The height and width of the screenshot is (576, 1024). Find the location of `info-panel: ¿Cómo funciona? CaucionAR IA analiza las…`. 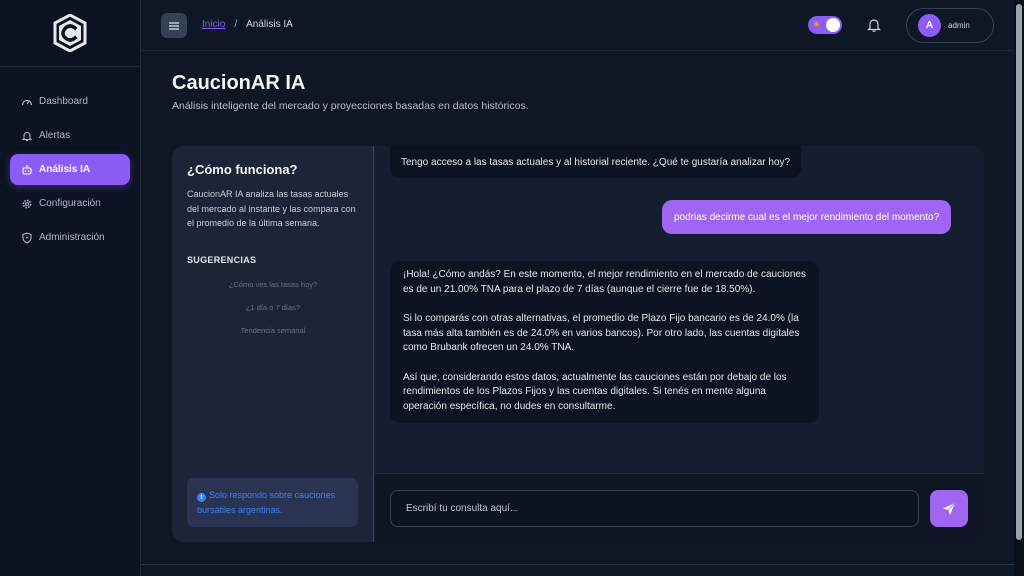

info-panel: ¿Cómo funciona? CaucionAR IA analiza las… is located at coordinates (273, 344).